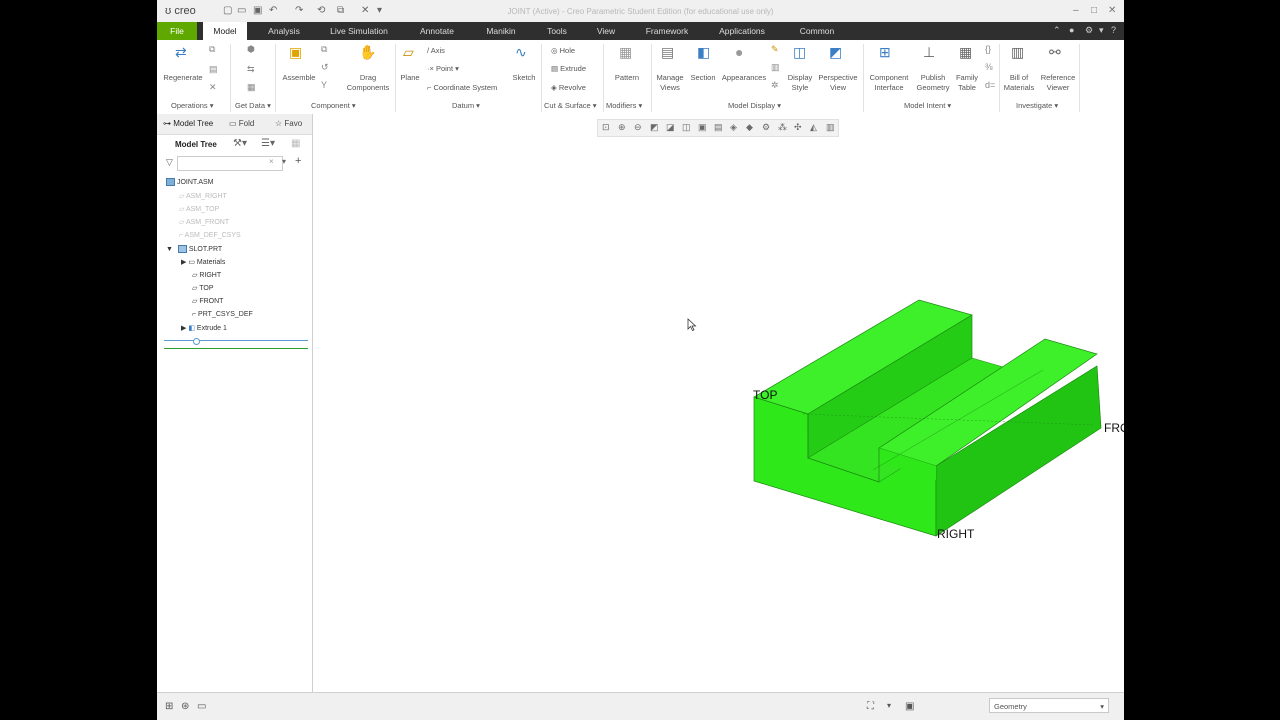  I want to click on filter-icon: ▽, so click(169, 162).